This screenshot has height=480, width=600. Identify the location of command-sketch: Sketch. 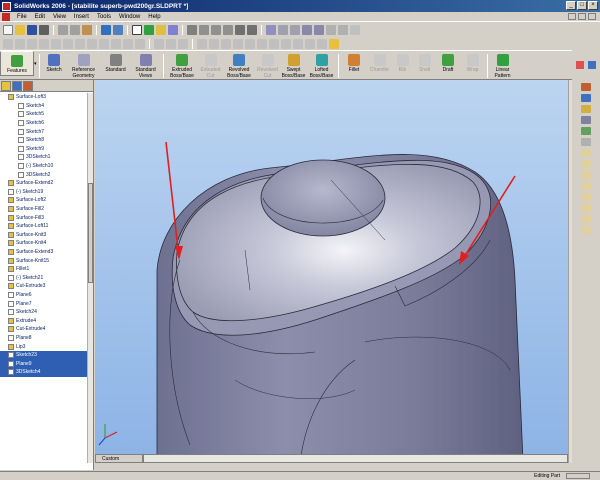
(54, 65).